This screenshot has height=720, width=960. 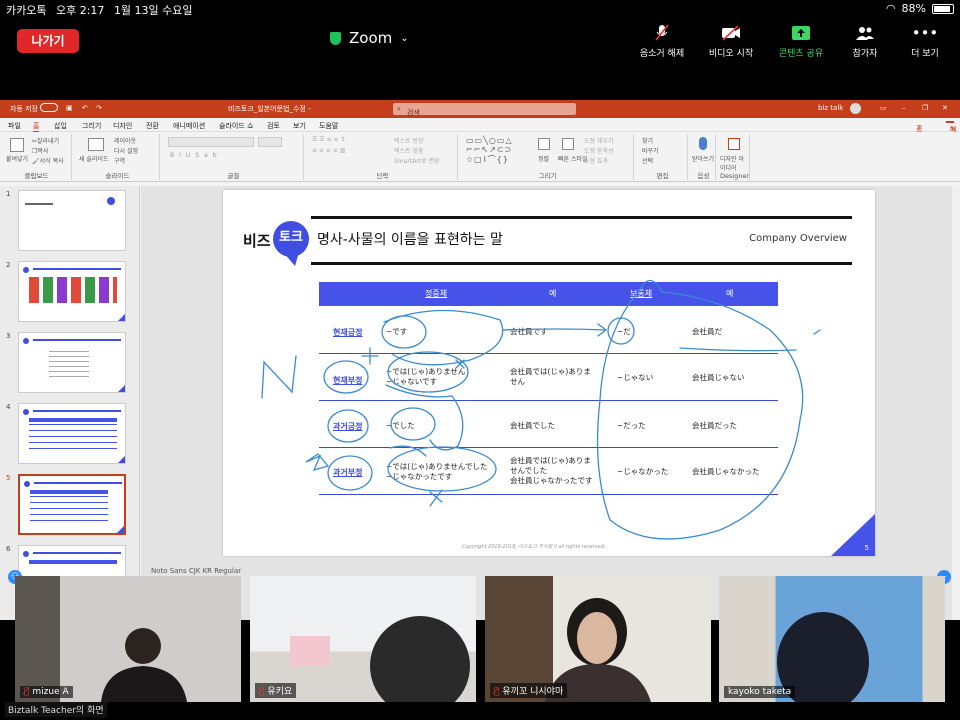 I want to click on participant-name-text: mizue A, so click(x=50, y=692).